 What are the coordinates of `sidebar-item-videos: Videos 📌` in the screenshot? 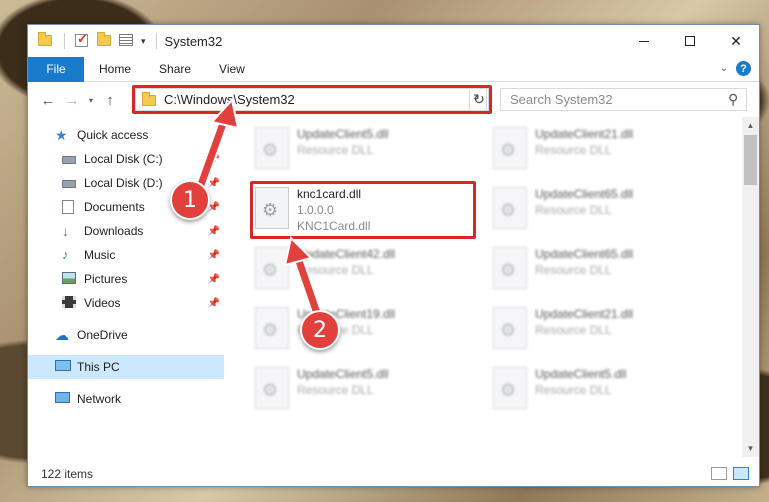 It's located at (126, 303).